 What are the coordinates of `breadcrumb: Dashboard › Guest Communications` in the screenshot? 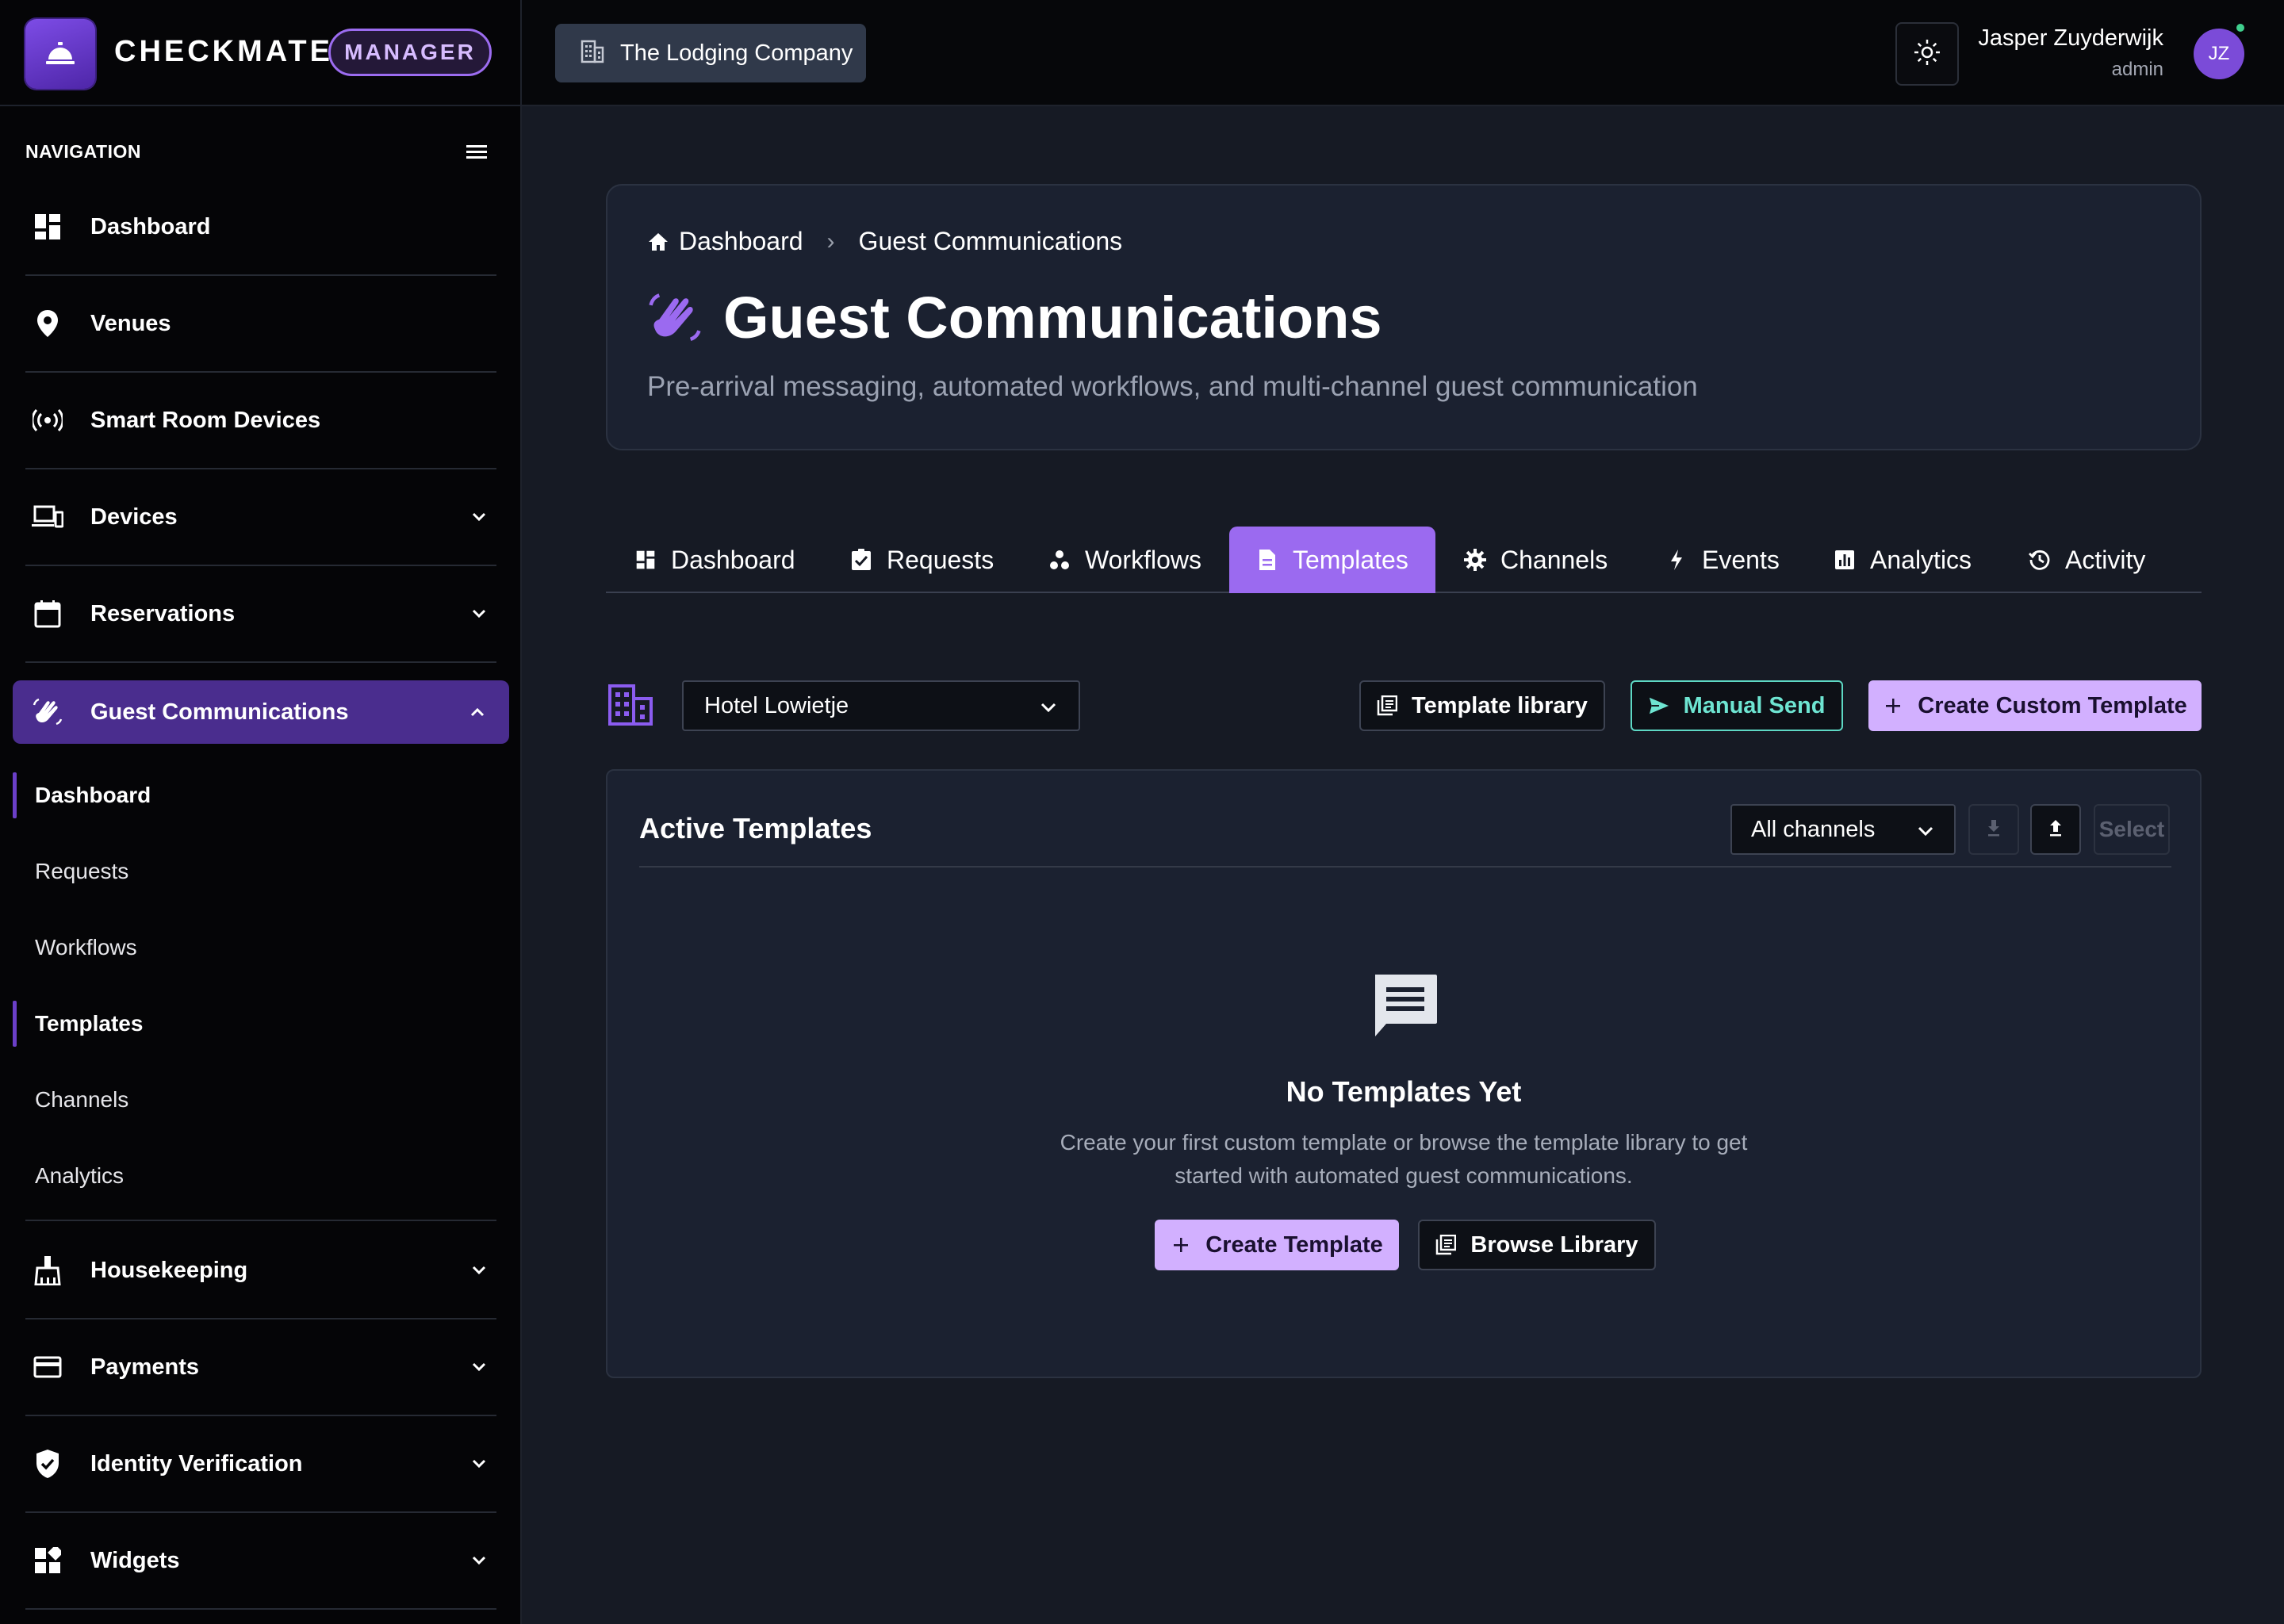 It's located at (884, 241).